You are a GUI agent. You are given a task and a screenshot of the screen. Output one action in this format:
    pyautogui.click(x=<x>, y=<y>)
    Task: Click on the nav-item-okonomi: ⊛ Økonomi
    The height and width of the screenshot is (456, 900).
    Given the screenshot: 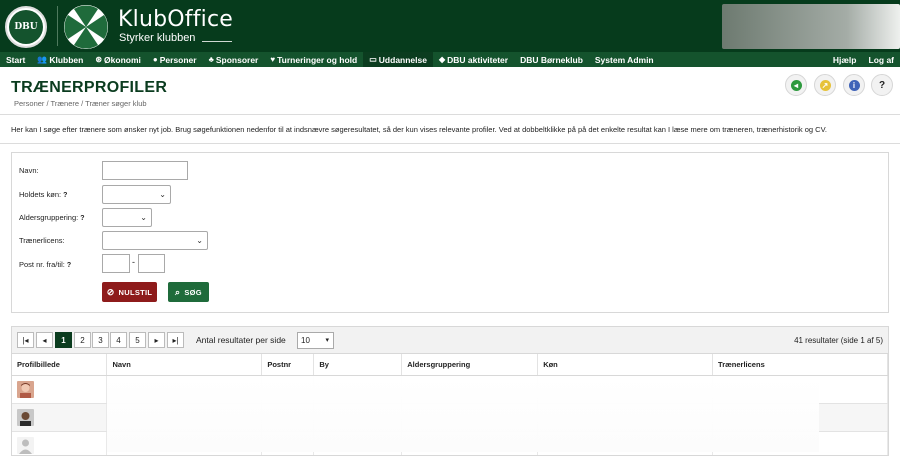 What is the action you would take?
    pyautogui.click(x=118, y=59)
    